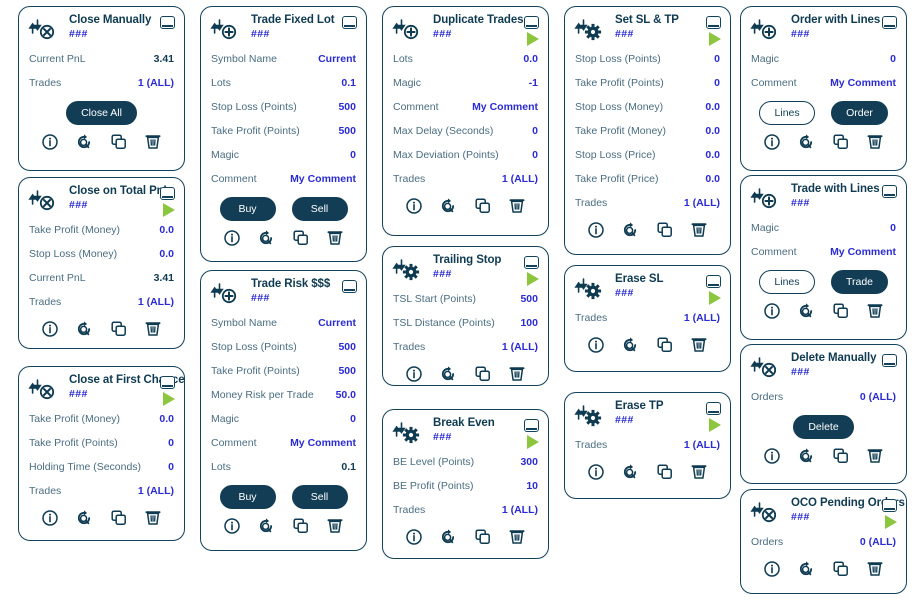 The height and width of the screenshot is (600, 918). I want to click on close-all-button: Close All, so click(101, 113).